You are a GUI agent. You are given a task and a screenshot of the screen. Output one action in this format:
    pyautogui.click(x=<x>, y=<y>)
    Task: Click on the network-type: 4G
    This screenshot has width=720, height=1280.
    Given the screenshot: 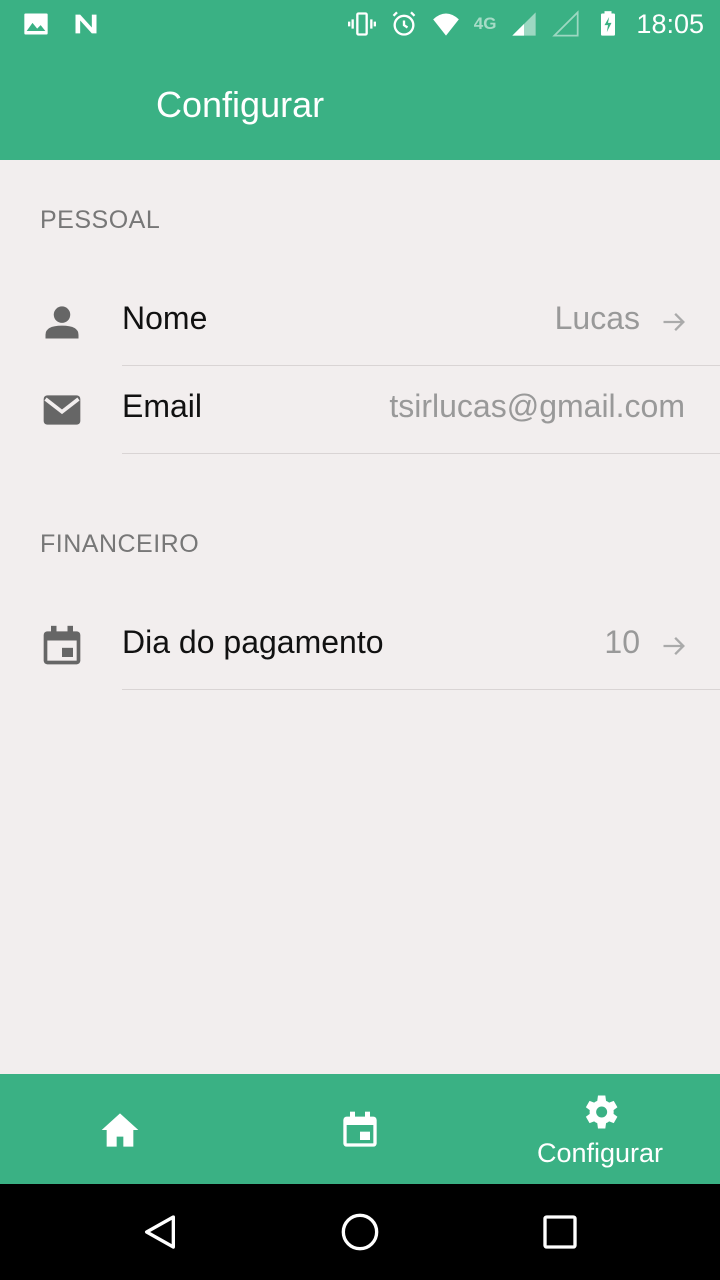 What is the action you would take?
    pyautogui.click(x=485, y=23)
    